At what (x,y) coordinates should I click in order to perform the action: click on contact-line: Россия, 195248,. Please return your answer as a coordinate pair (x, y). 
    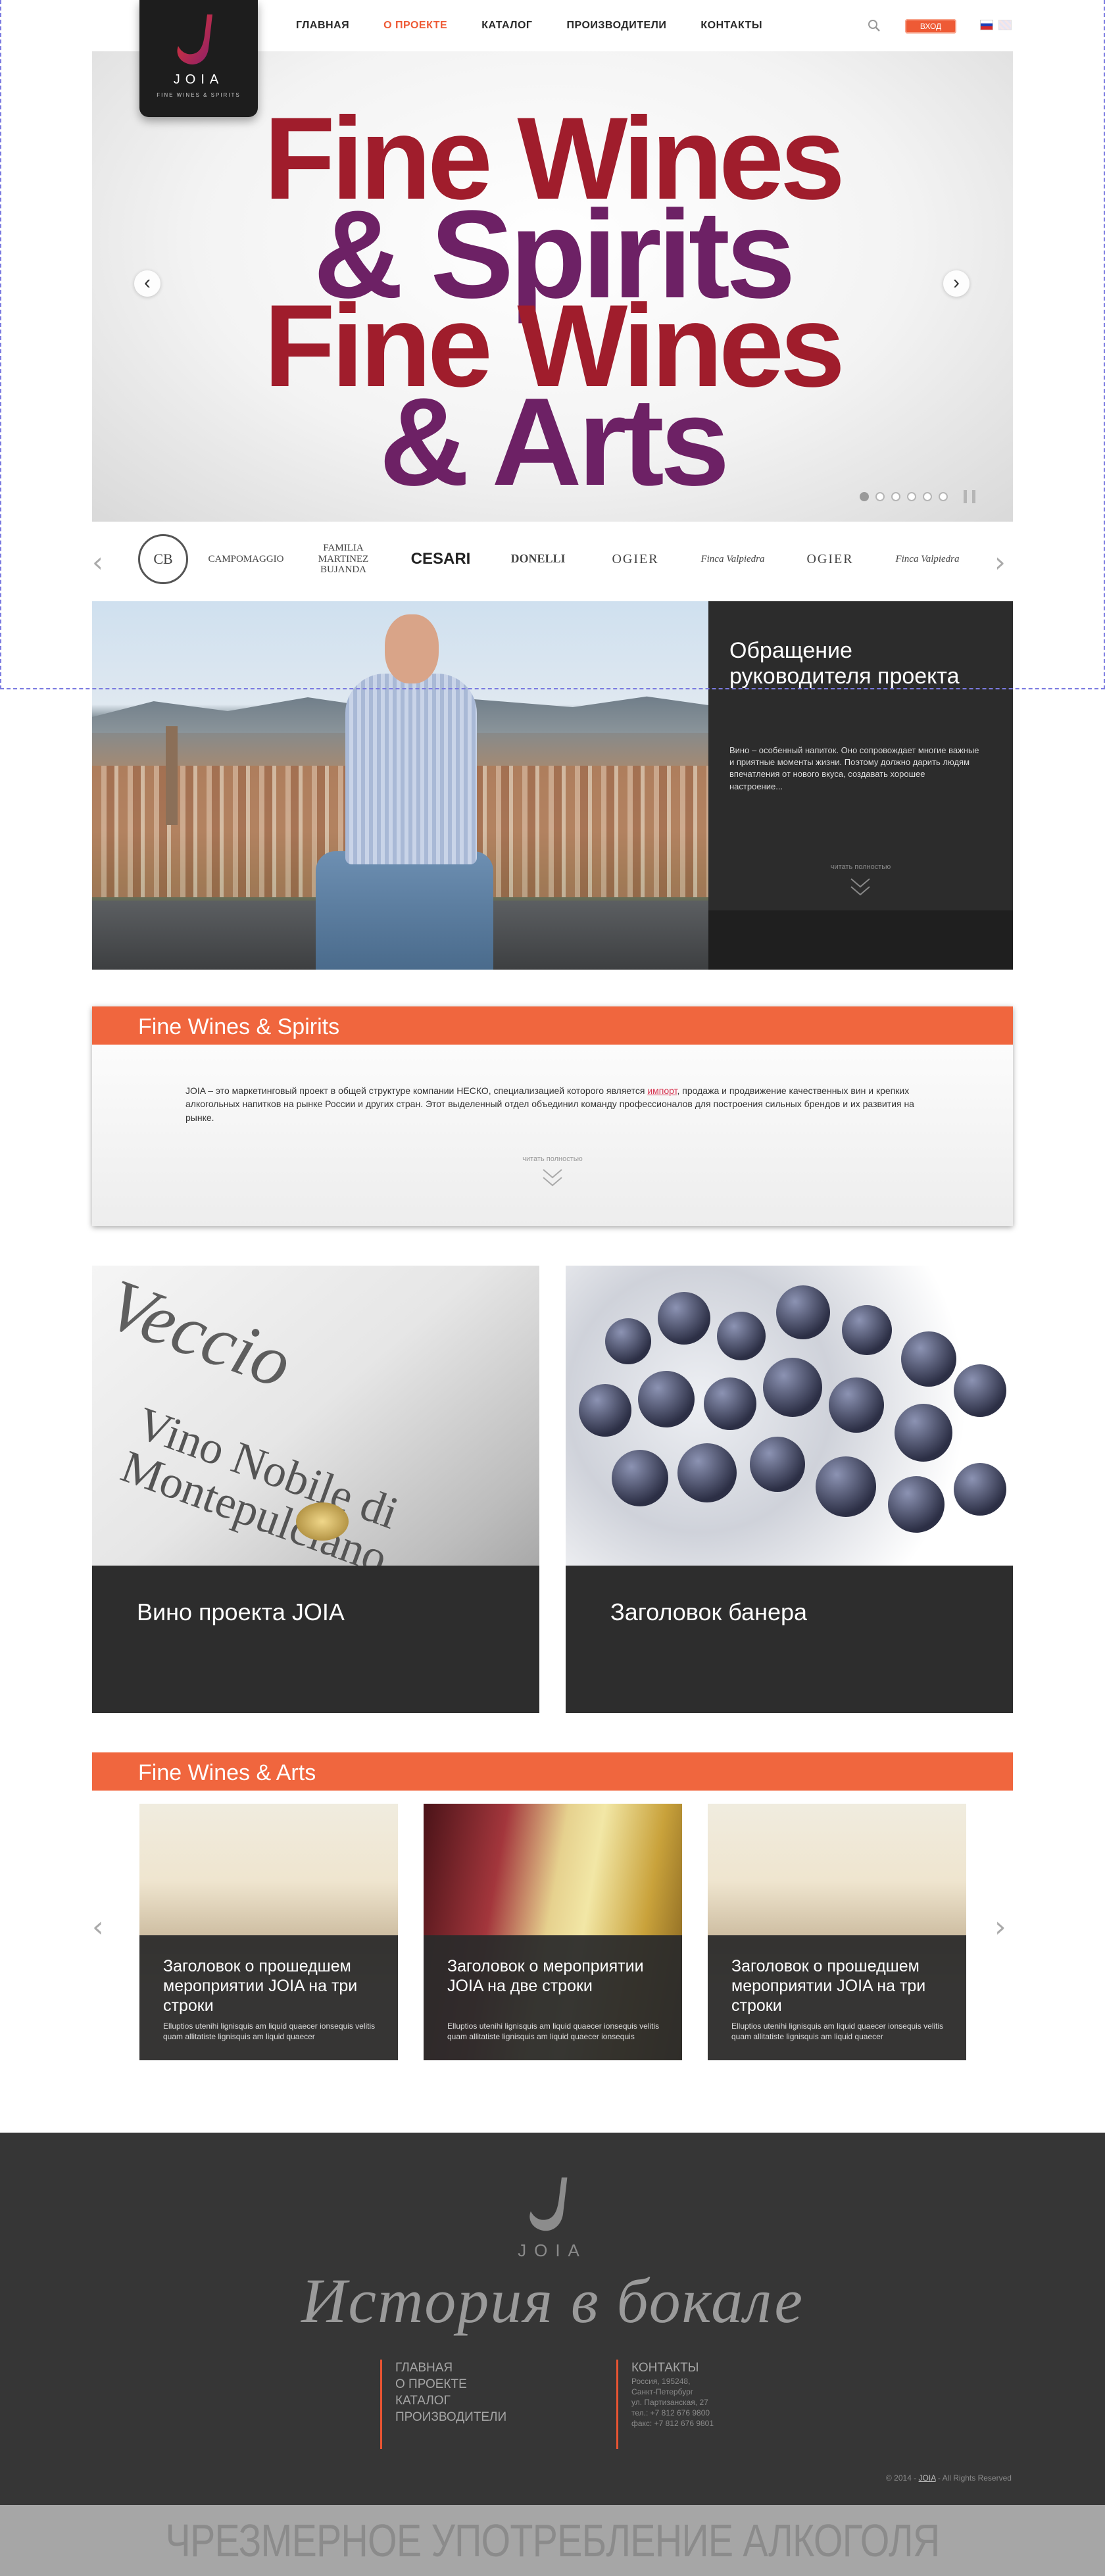
    Looking at the image, I should click on (661, 2381).